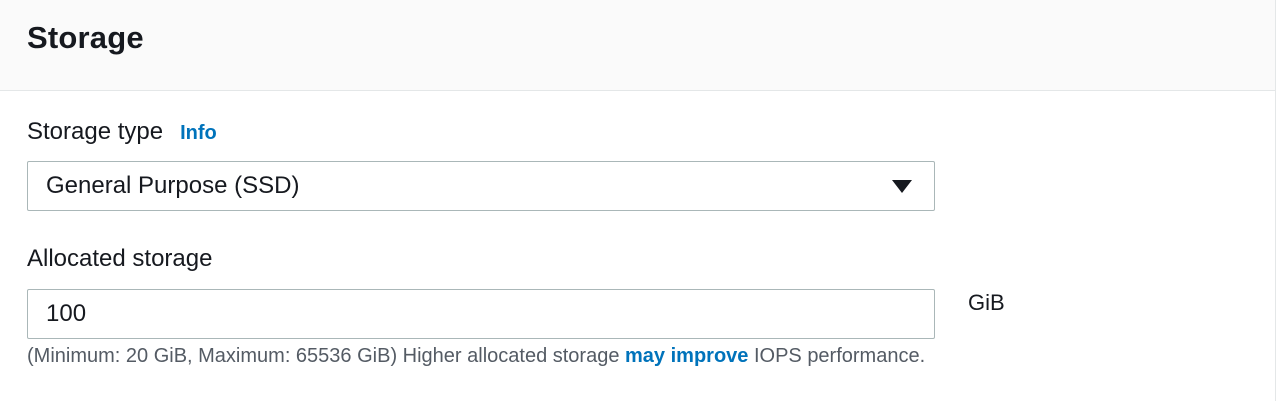 Image resolution: width=1276 pixels, height=401 pixels. Describe the element at coordinates (837, 356) in the screenshot. I see `hint-suffix: IOPS performance.` at that location.